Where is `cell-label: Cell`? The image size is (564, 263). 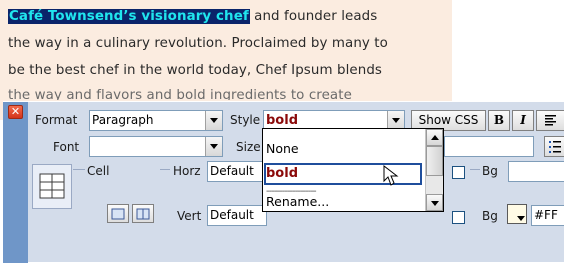
cell-label: Cell is located at coordinates (98, 171).